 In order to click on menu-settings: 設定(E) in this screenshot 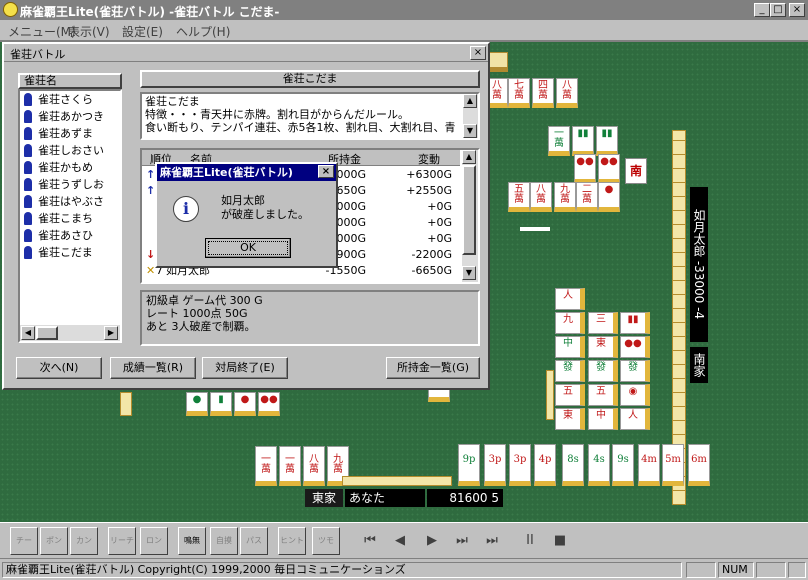, I will do `click(142, 31)`.